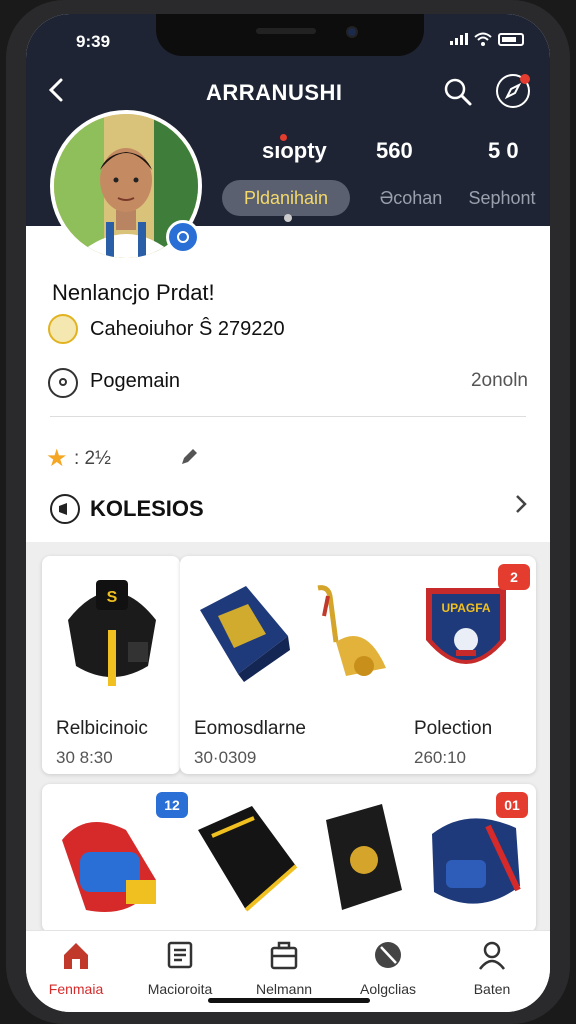 This screenshot has width=576, height=1024. I want to click on status-time: 9:39, so click(93, 41).